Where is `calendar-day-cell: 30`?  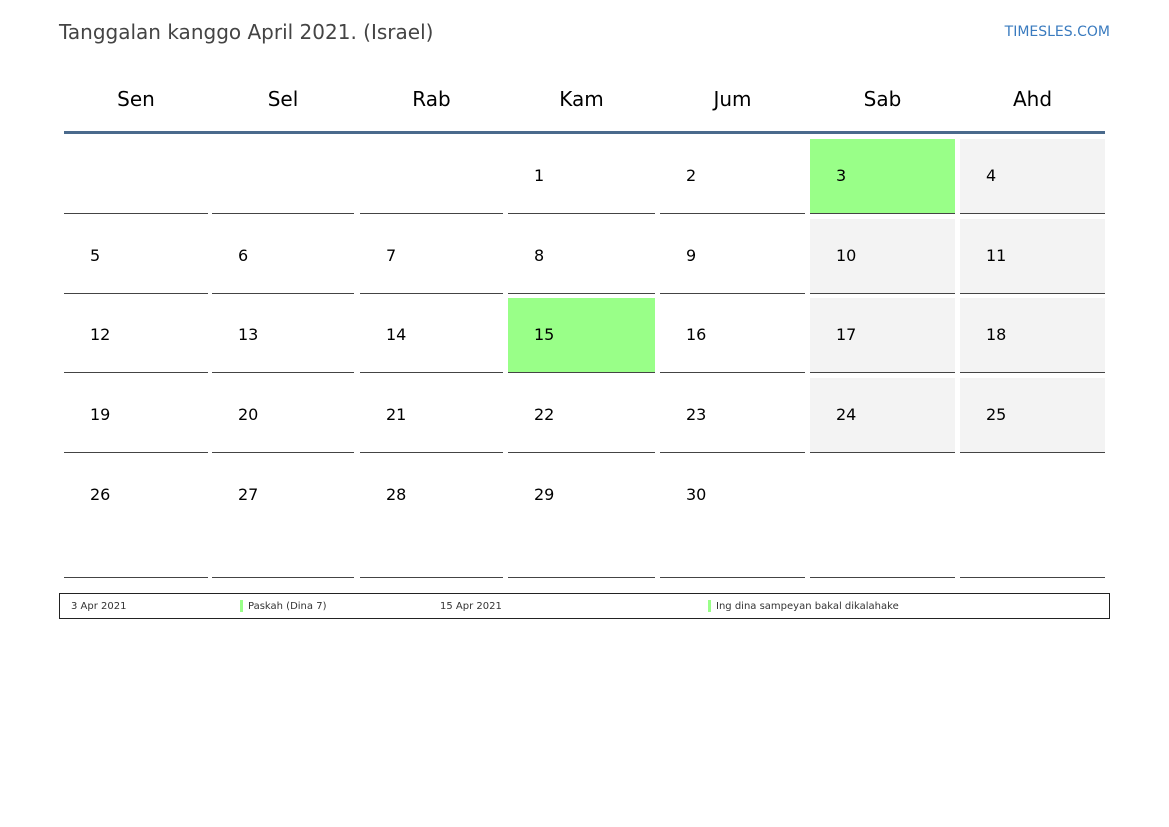
calendar-day-cell: 30 is located at coordinates (732, 518).